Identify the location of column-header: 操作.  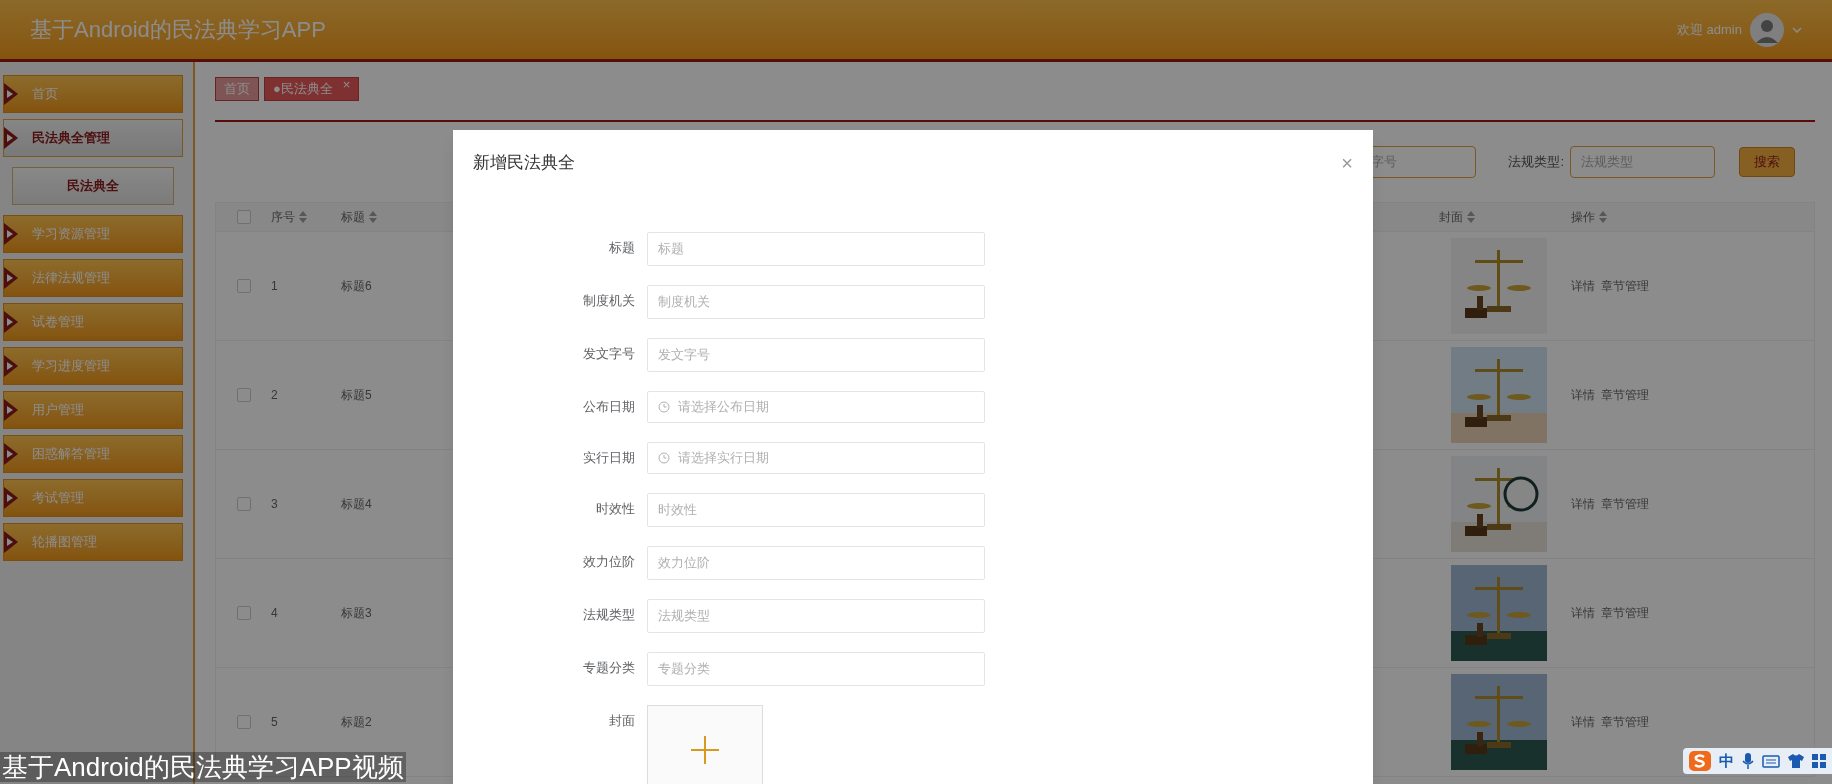
(1583, 217).